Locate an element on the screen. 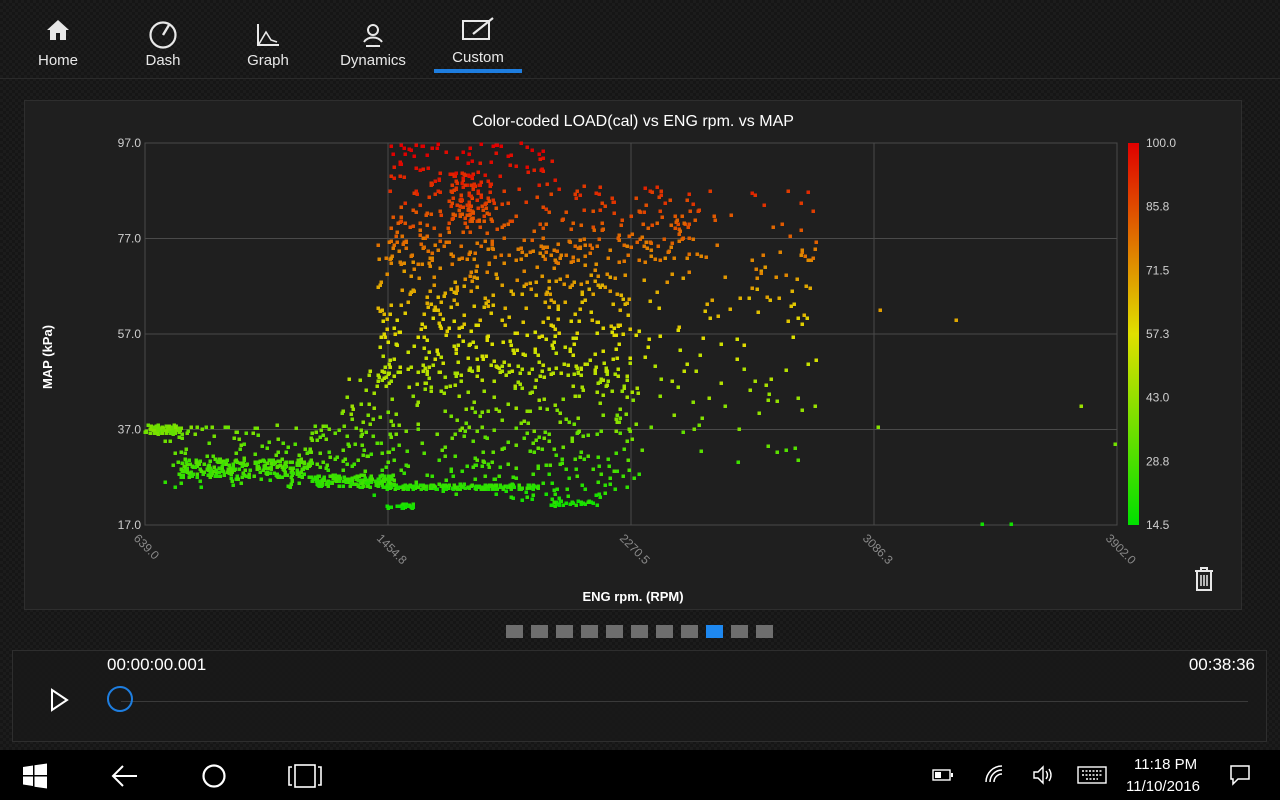 This screenshot has width=1280, height=800. keyboard-icon is located at coordinates (1092, 775).